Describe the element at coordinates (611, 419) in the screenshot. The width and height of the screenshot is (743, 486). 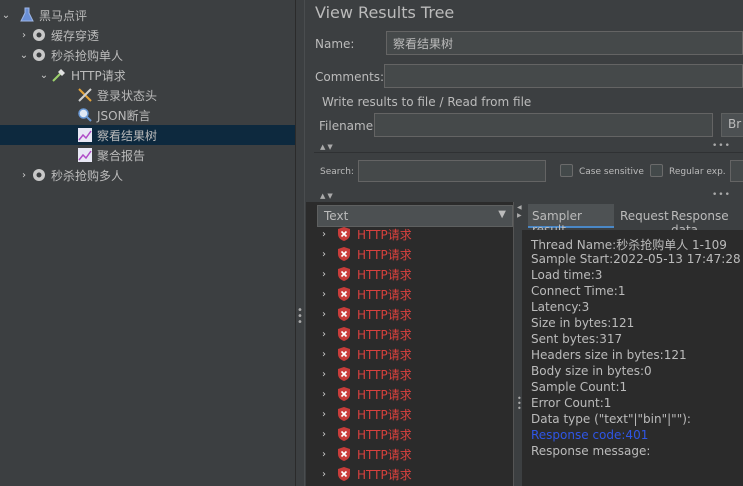
I see `sampler-result-line: Data type ("text"|"bin"|""):` at that location.